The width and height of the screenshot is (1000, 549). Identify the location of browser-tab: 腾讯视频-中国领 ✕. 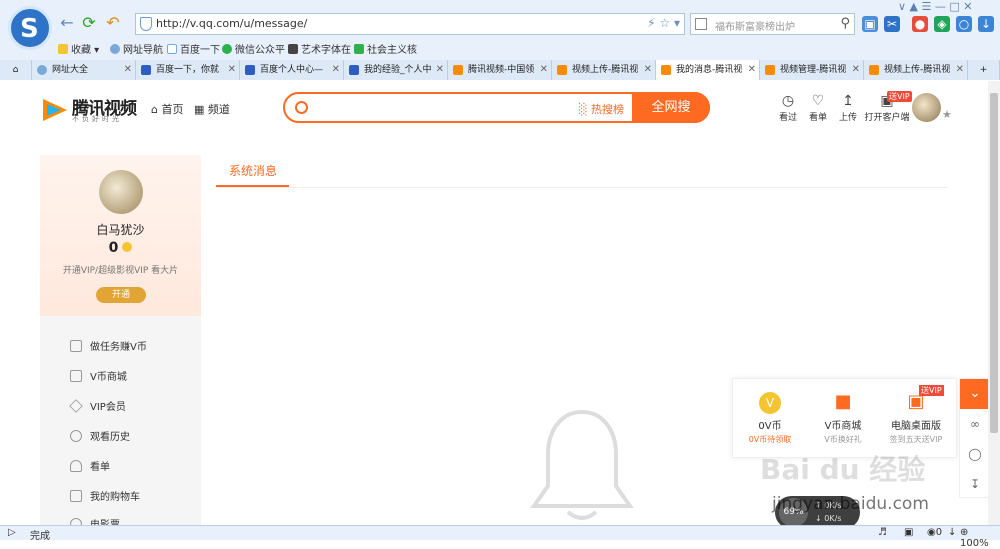
(500, 70).